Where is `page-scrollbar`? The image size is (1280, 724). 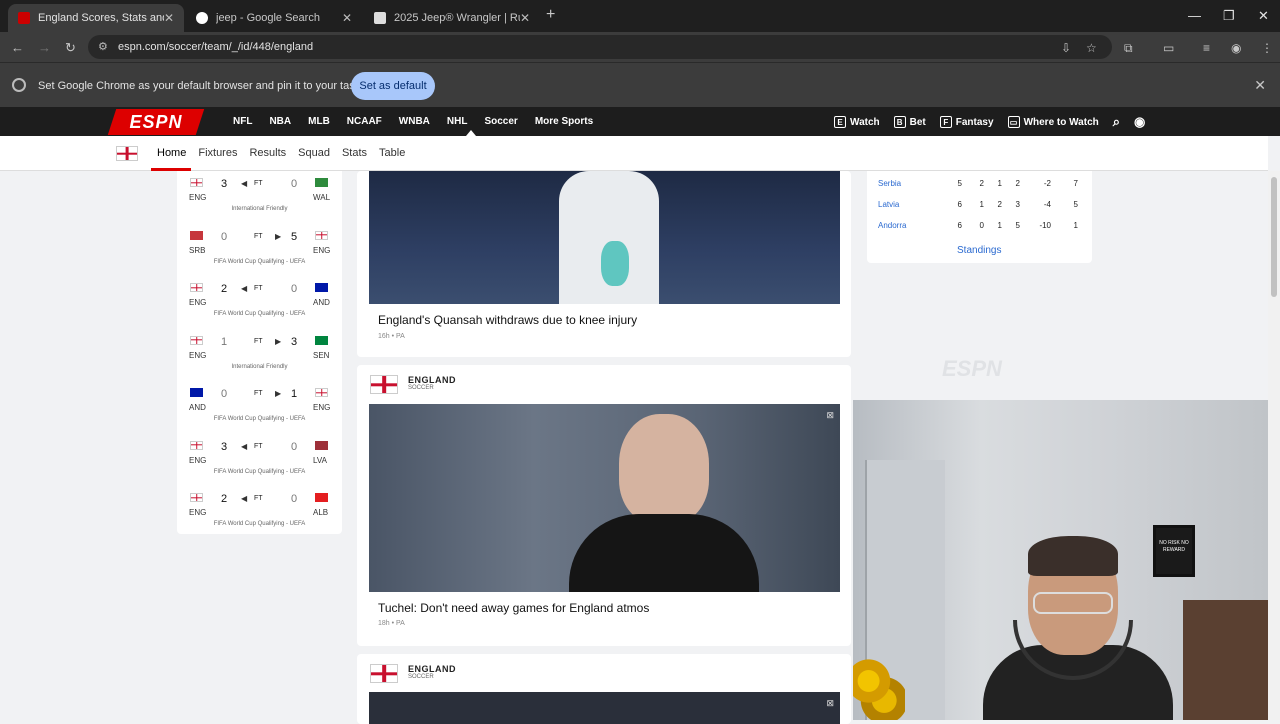 page-scrollbar is located at coordinates (1274, 445).